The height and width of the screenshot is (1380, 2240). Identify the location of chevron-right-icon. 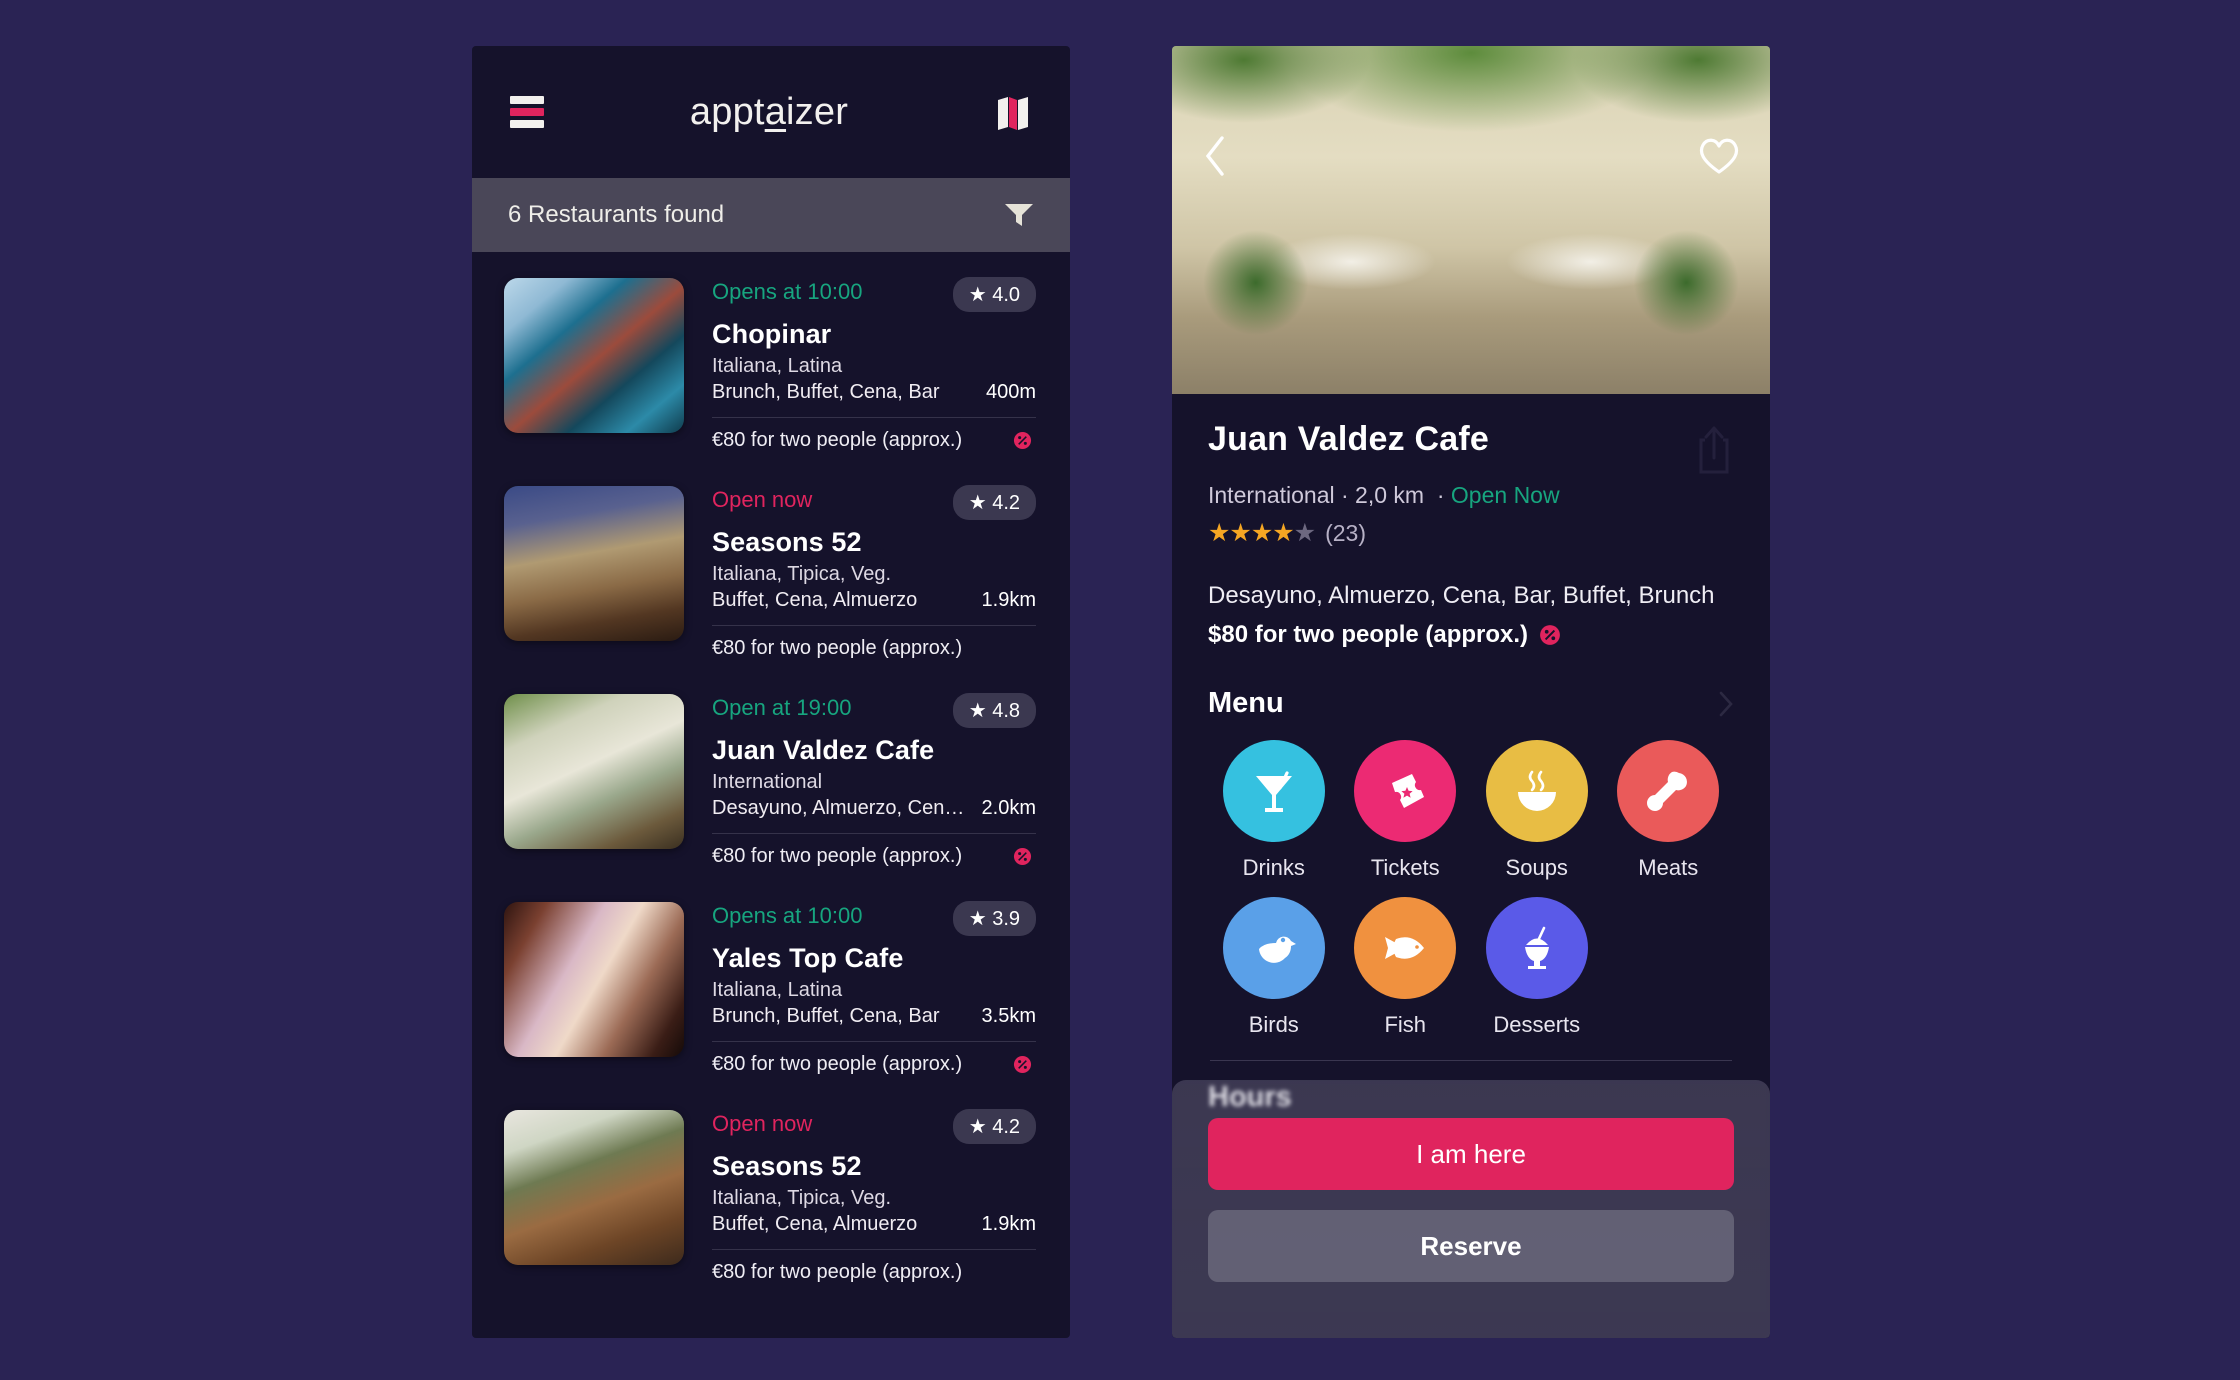
(1726, 704).